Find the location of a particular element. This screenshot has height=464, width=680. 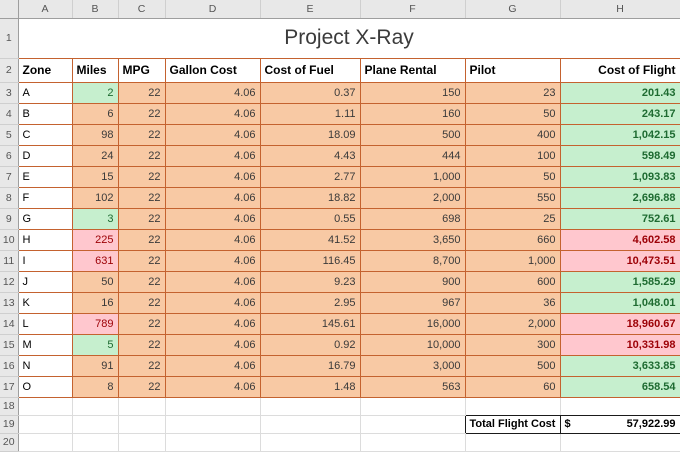

cell-B8: 102 is located at coordinates (95, 197).